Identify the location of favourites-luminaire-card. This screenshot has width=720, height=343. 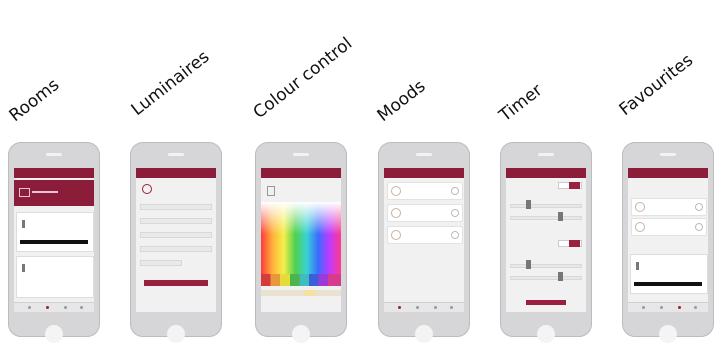
(669, 274).